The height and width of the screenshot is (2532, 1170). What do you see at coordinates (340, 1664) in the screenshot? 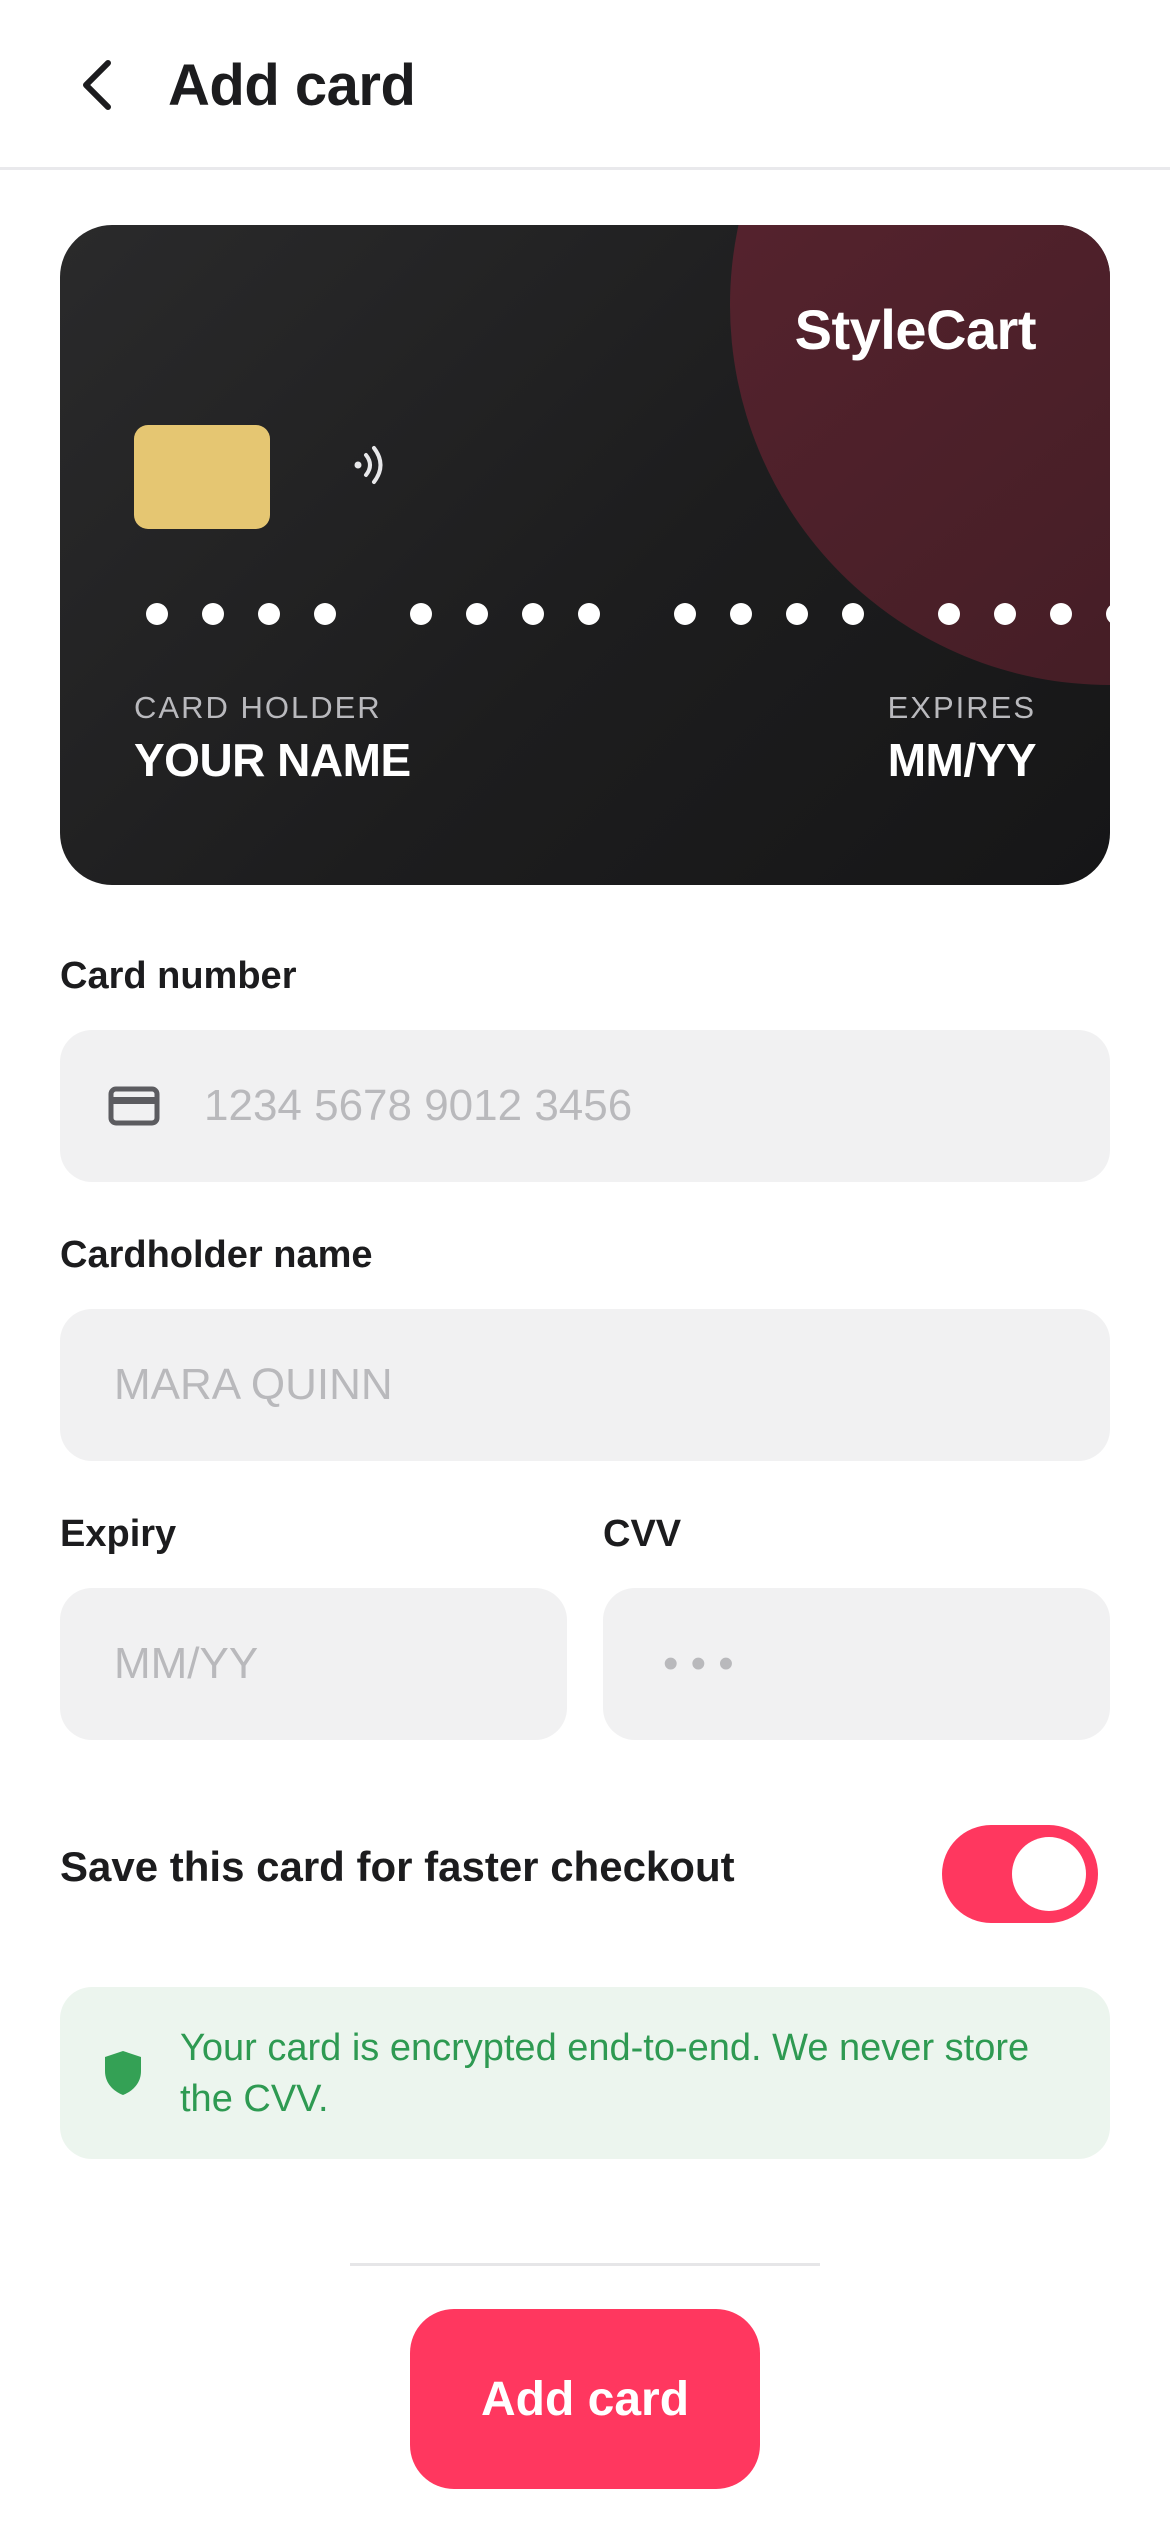
I see `expiry-input` at bounding box center [340, 1664].